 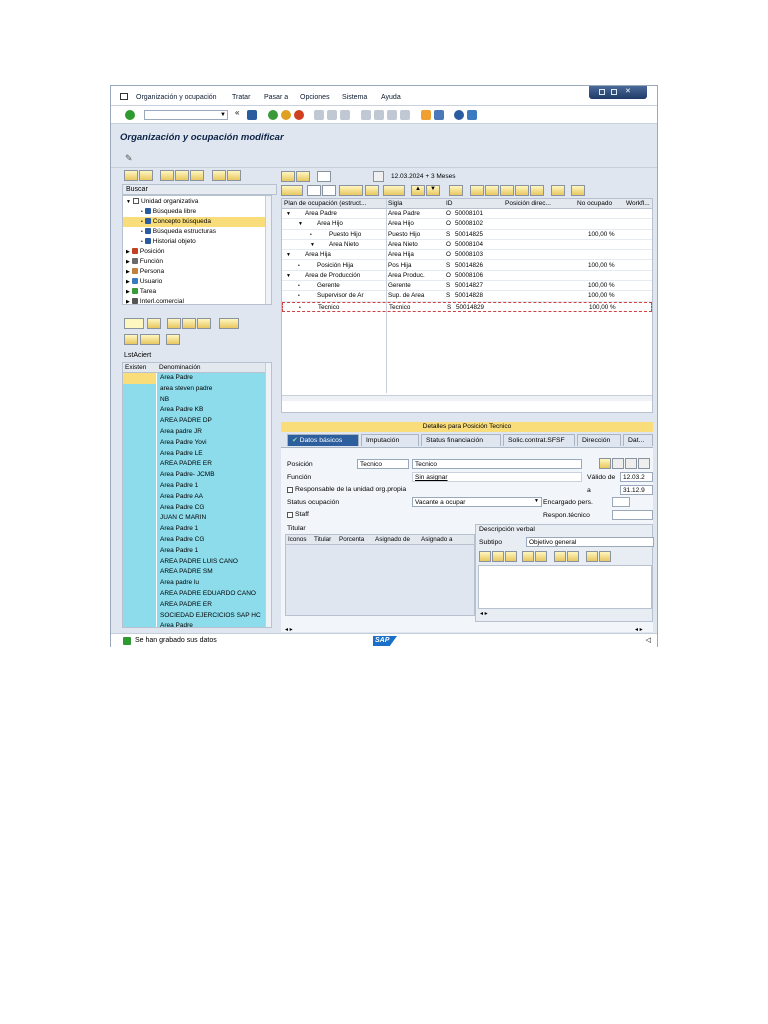 What do you see at coordinates (467, 235) in the screenshot?
I see `table-row: • Puesto Hijo Puesto Hijo S 50014825 100,00 %` at bounding box center [467, 235].